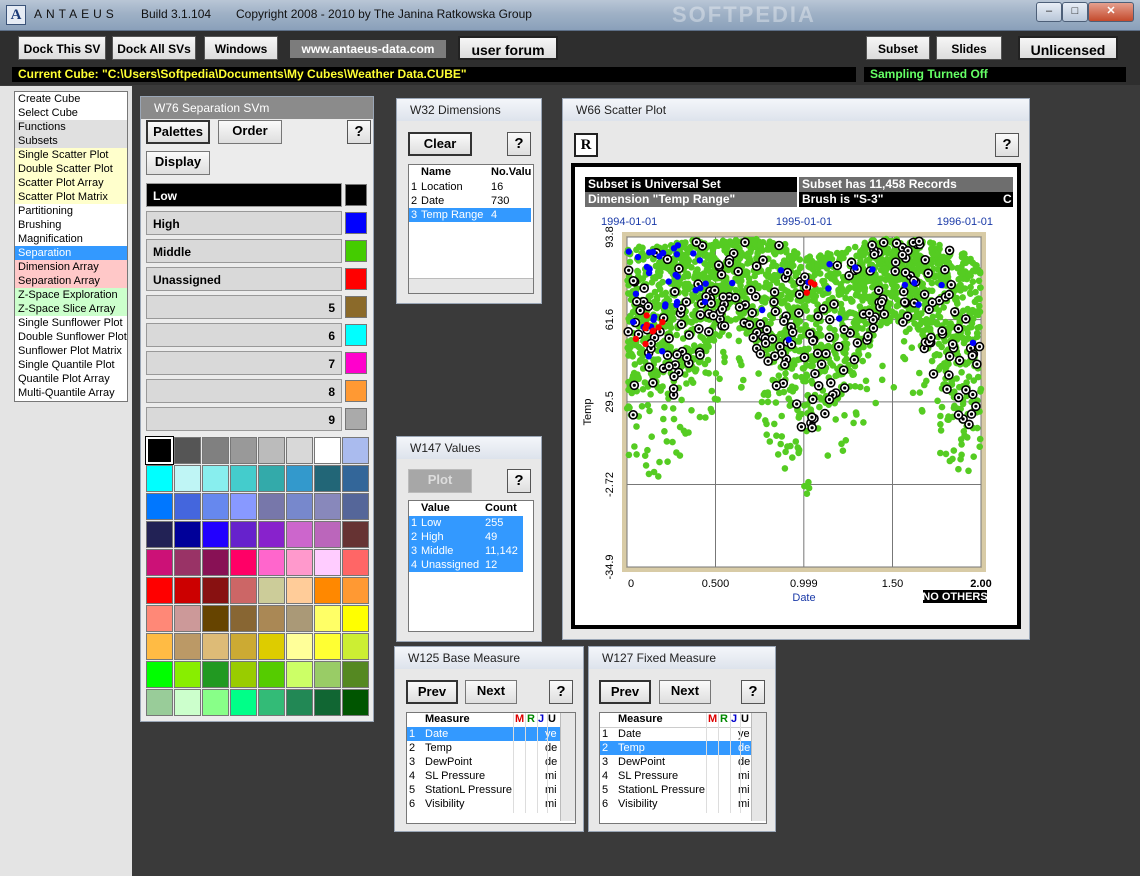  Describe the element at coordinates (567, 767) in the screenshot. I see `vertical-scrollbar` at that location.